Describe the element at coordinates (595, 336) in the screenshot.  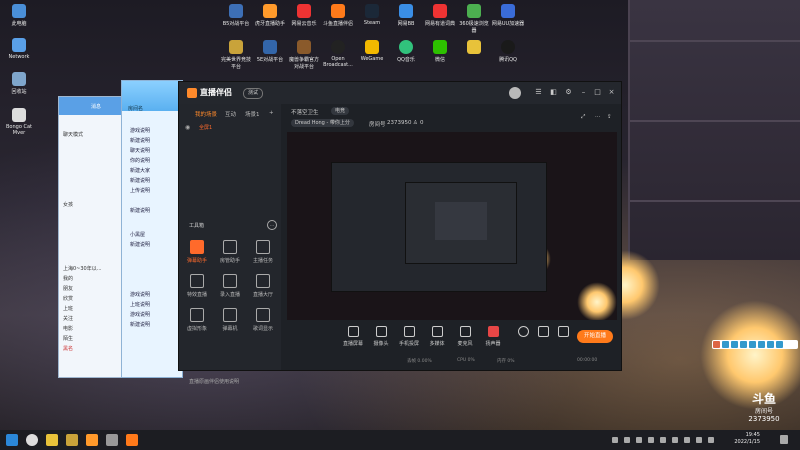
I see `start-live-button: 开始直播` at that location.